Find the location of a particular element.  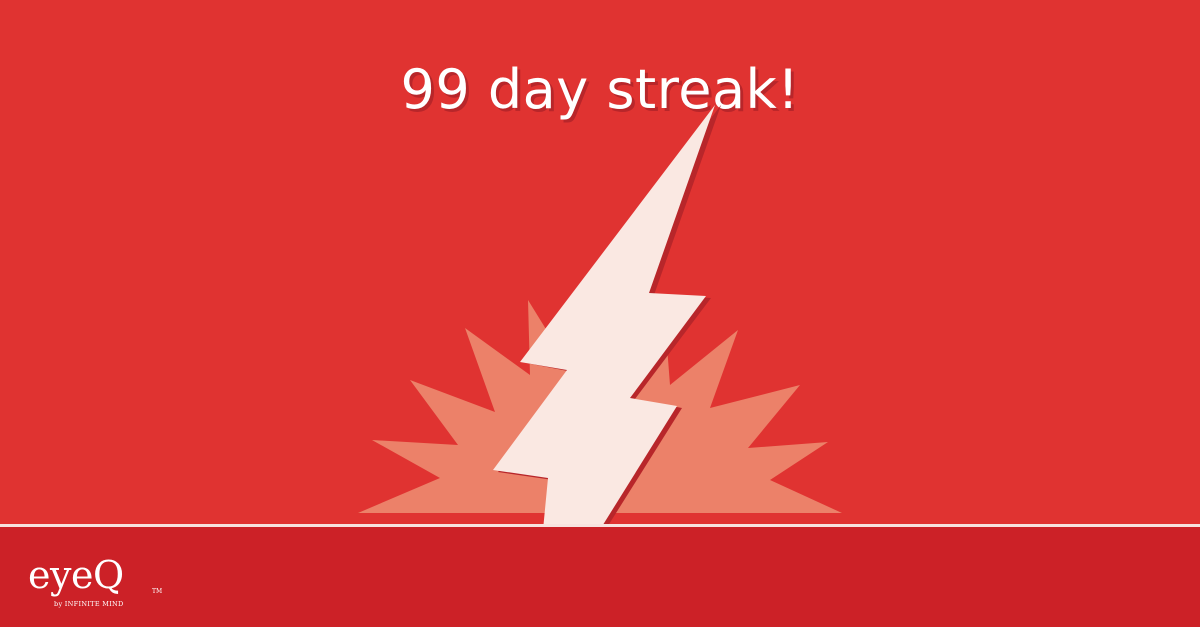

logo-tagline: by INFINITE MIND is located at coordinates (89, 604).